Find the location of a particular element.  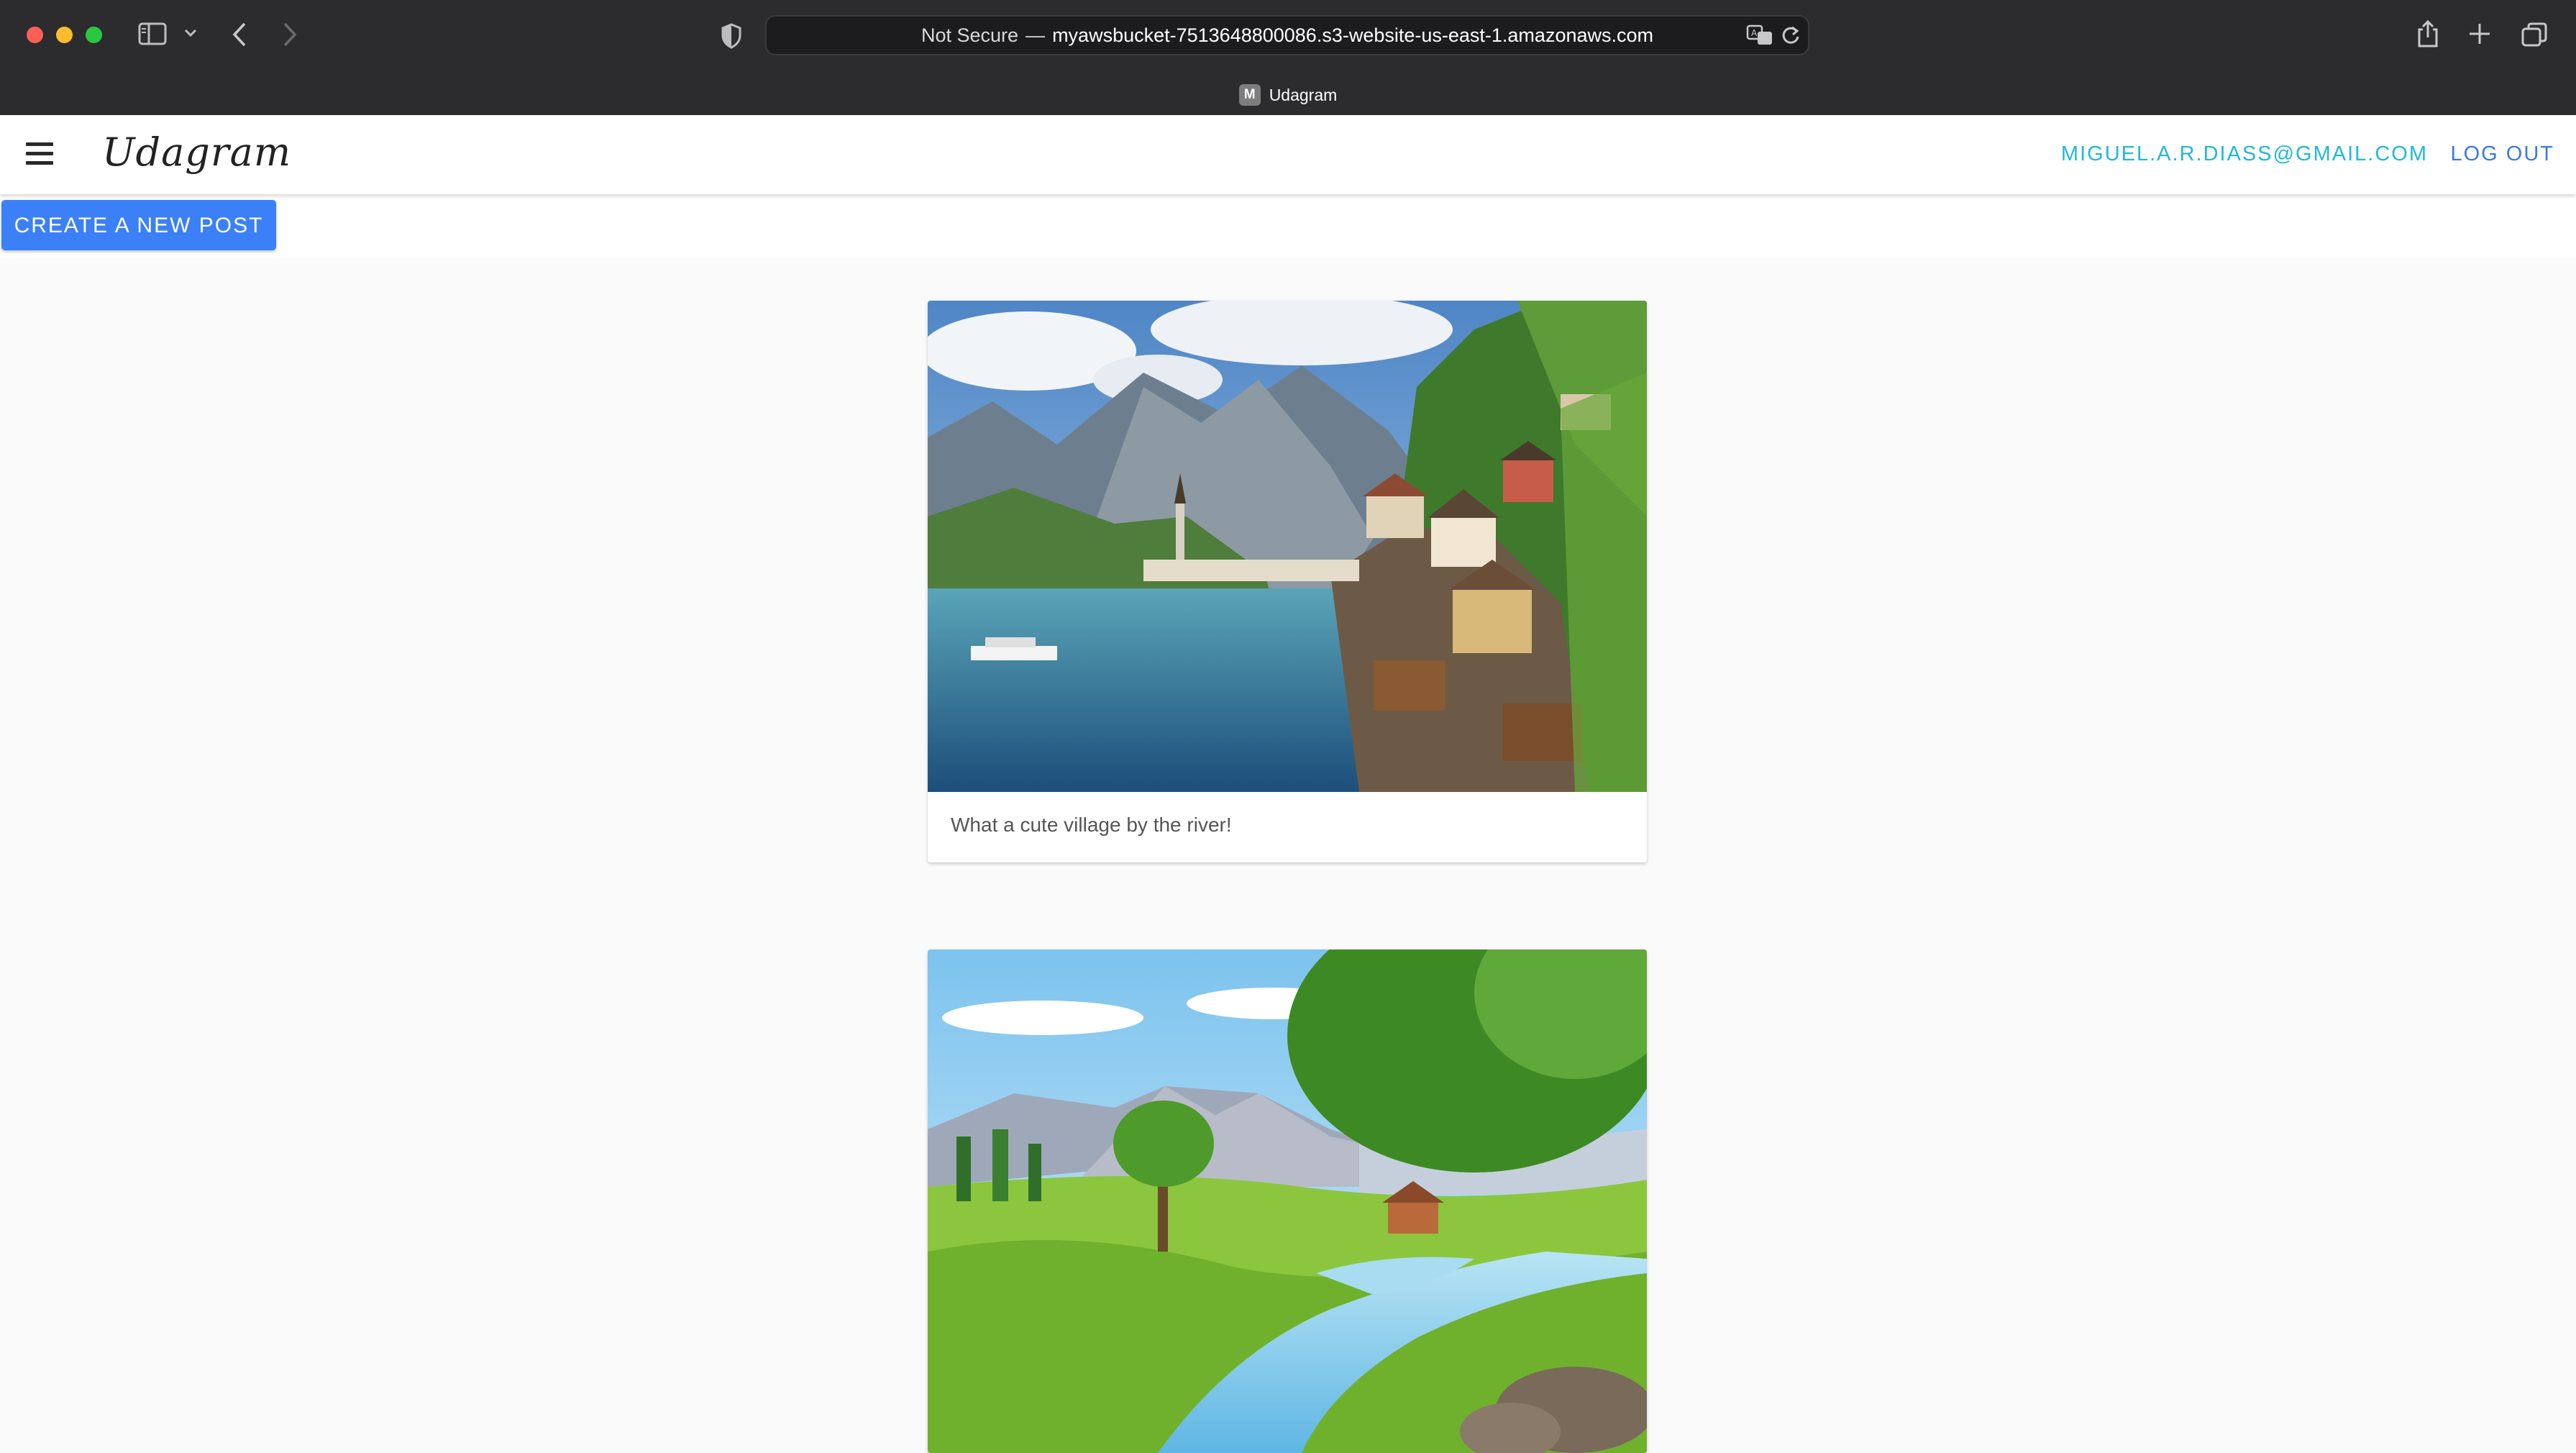

post-image-landscape is located at coordinates (1287, 1201).